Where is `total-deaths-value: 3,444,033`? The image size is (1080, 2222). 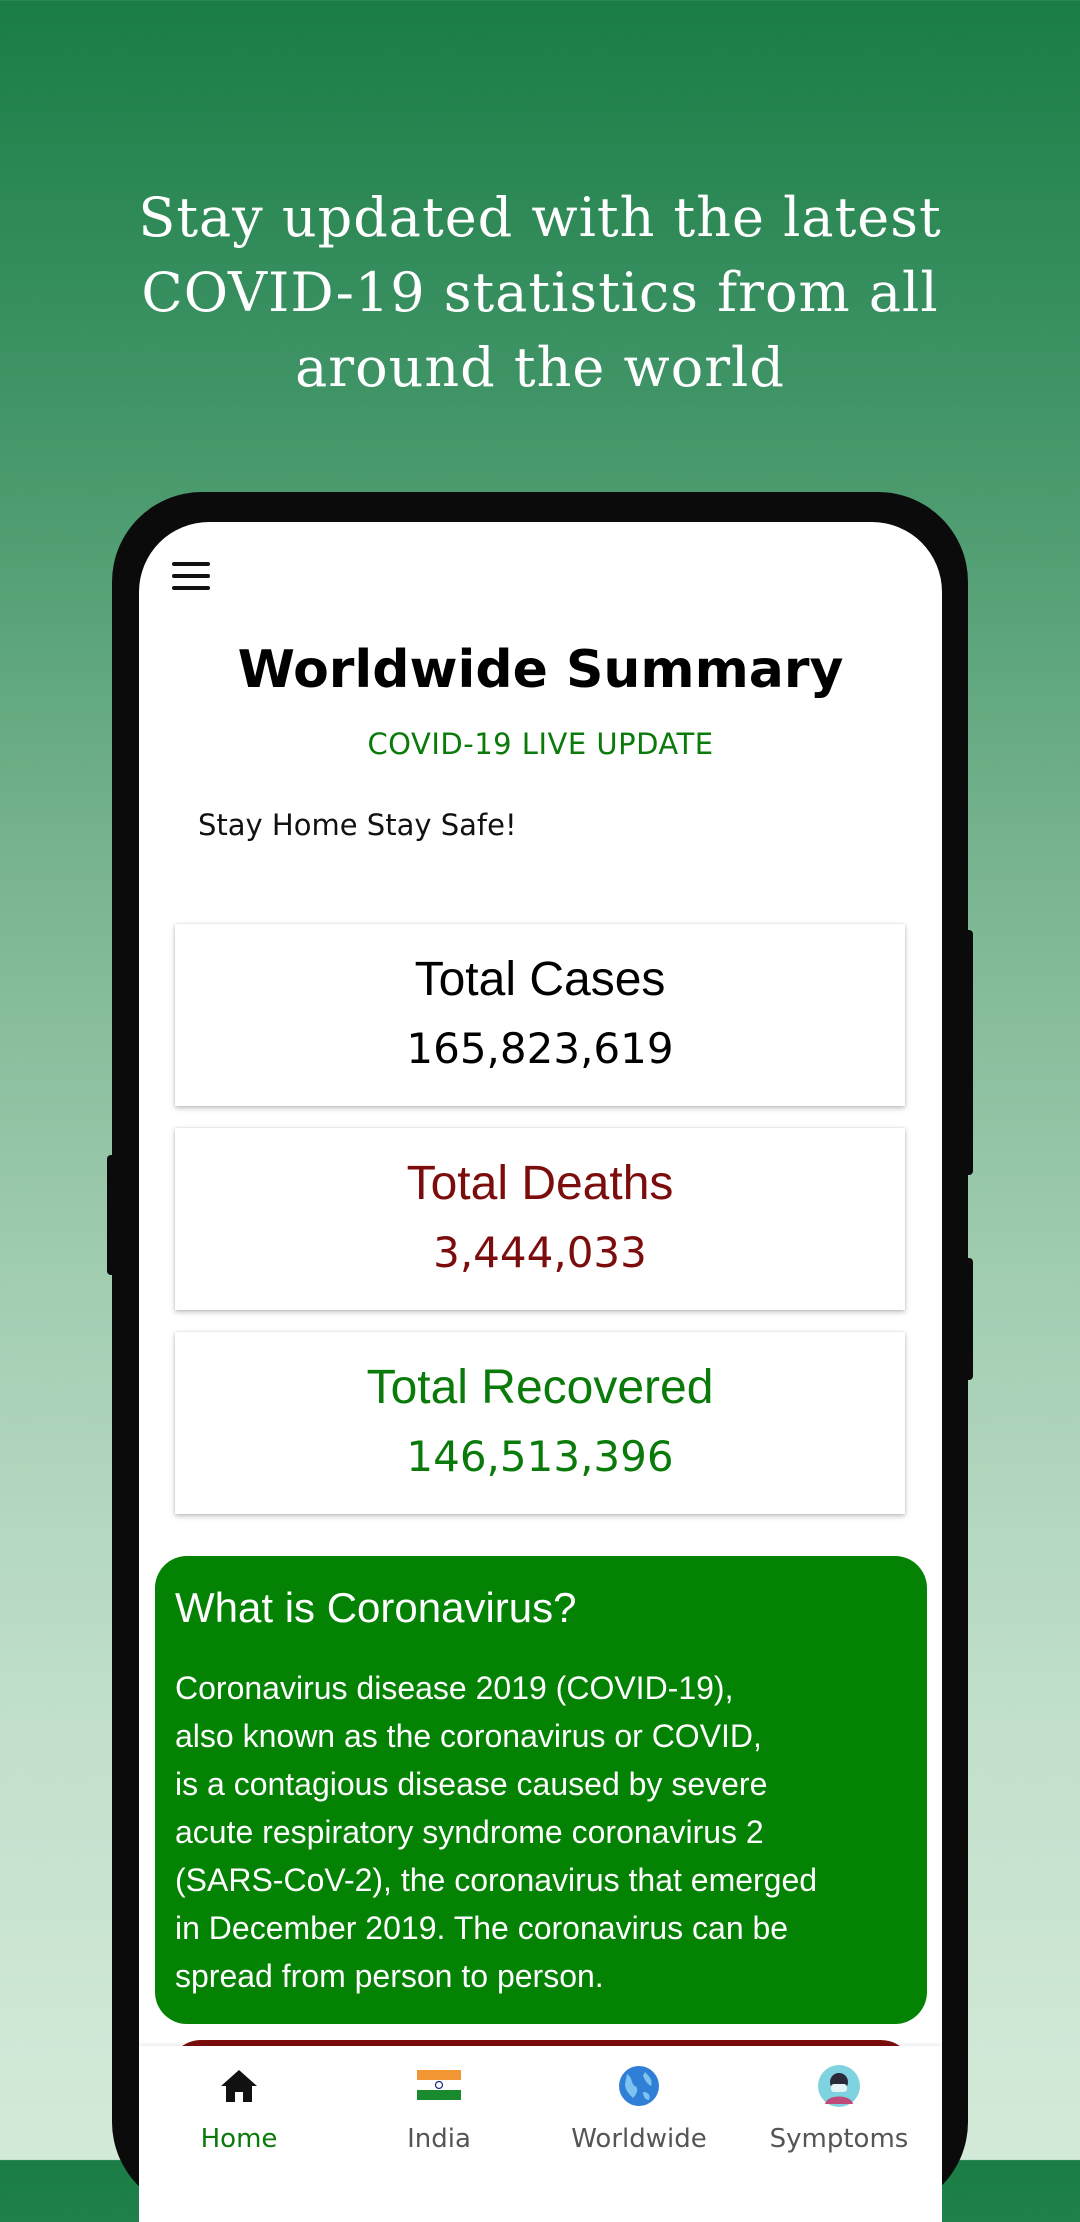
total-deaths-value: 3,444,033 is located at coordinates (540, 1252).